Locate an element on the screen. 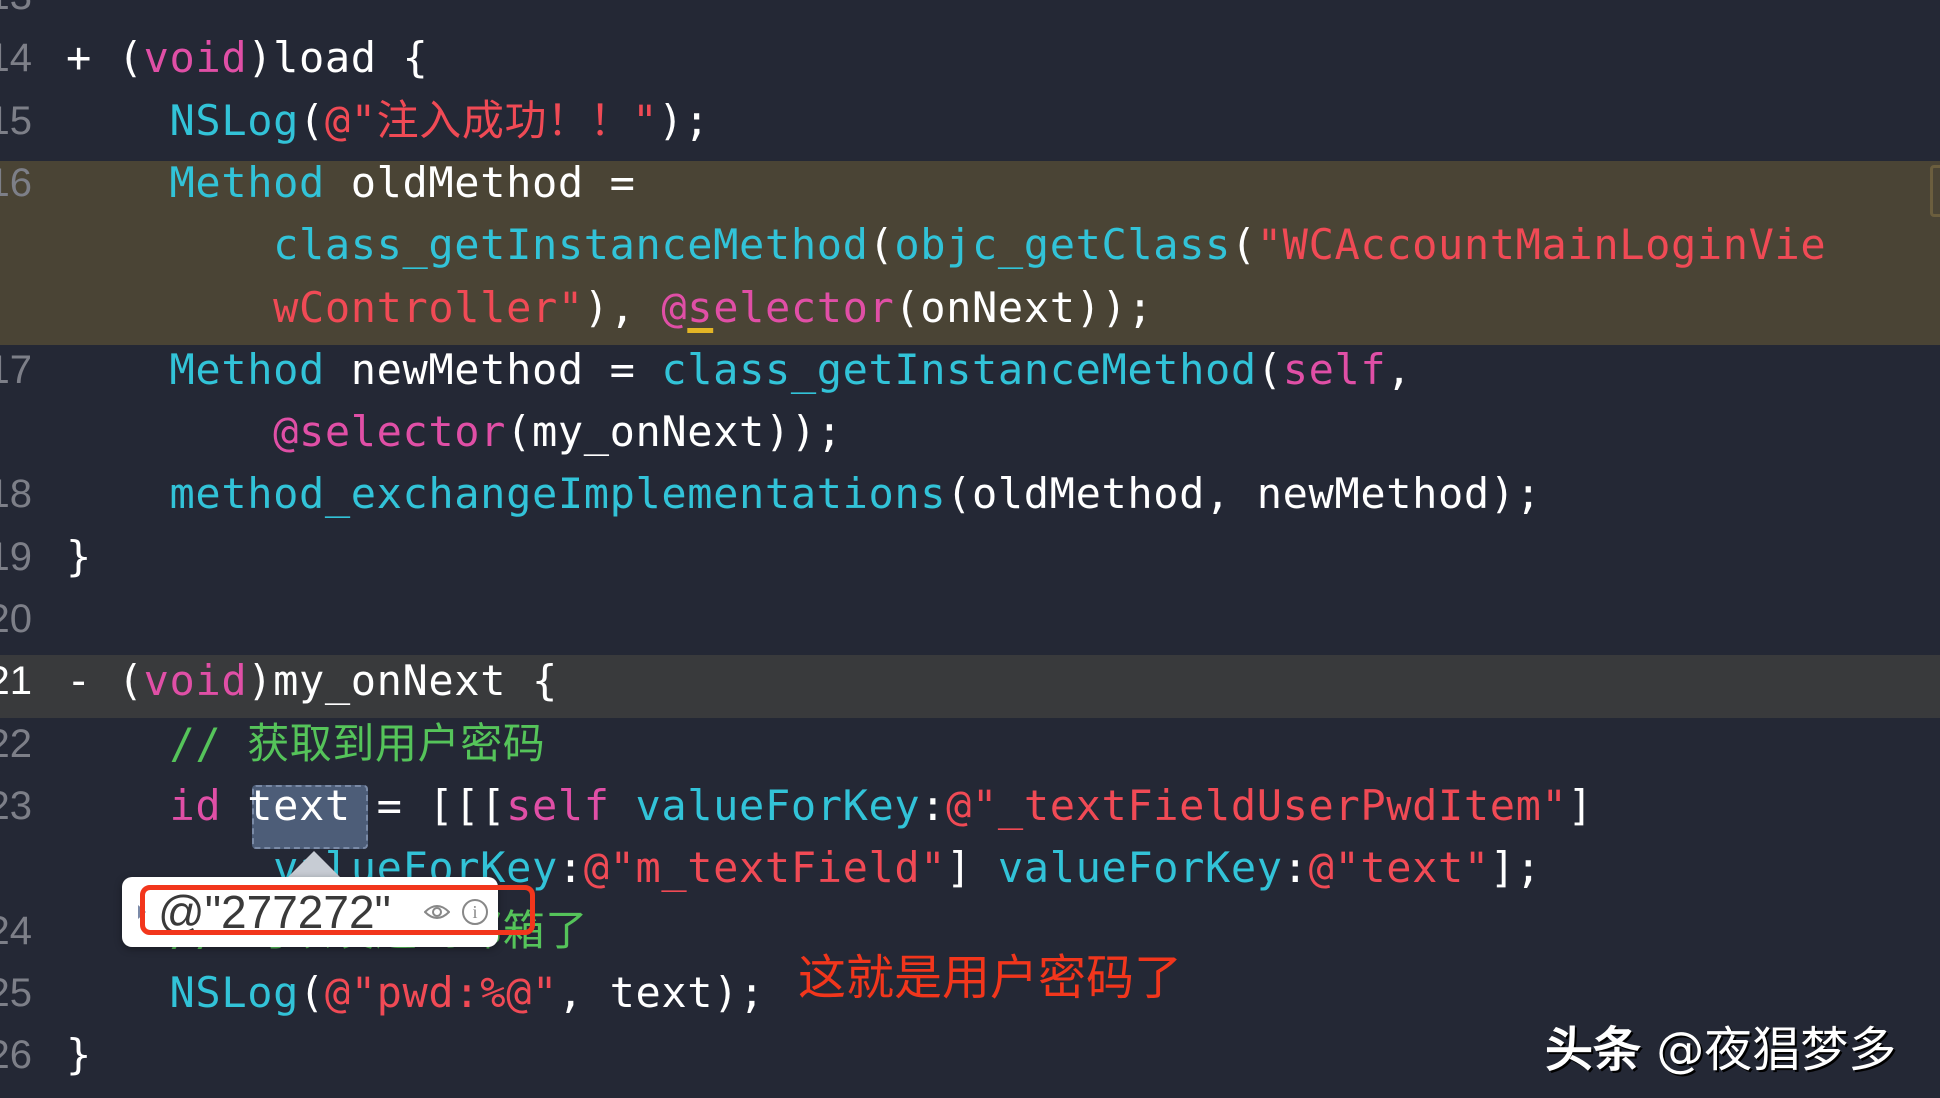 Image resolution: width=1940 pixels, height=1098 pixels. code-token: id is located at coordinates (195, 805).